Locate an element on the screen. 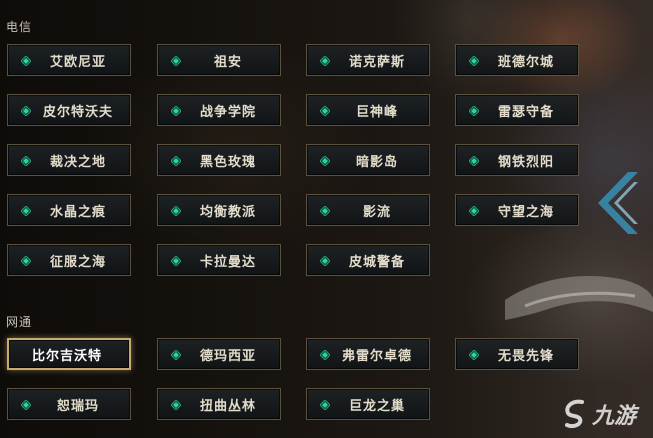 The image size is (653, 438). server-button: 暗影岛 is located at coordinates (368, 160).